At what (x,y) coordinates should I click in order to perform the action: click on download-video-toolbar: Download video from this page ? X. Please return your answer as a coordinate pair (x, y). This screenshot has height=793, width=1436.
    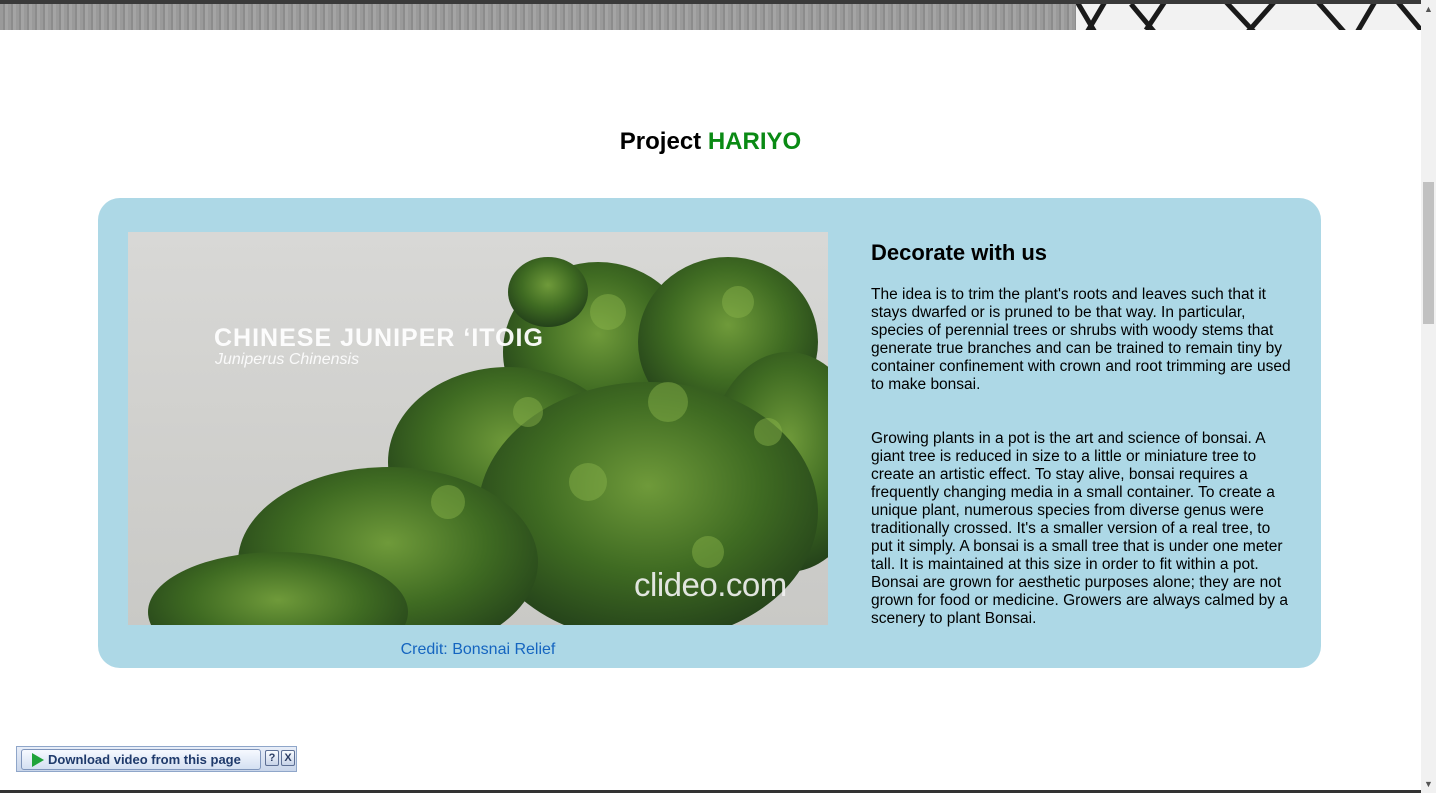
    Looking at the image, I should click on (156, 759).